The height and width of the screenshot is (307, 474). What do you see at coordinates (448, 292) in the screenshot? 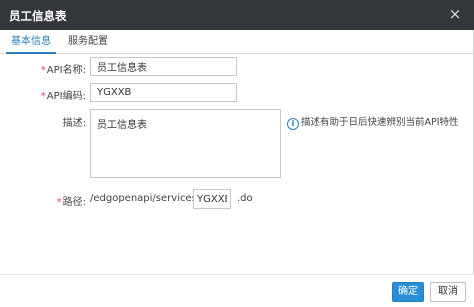
I see `cancel-button: 取消` at bounding box center [448, 292].